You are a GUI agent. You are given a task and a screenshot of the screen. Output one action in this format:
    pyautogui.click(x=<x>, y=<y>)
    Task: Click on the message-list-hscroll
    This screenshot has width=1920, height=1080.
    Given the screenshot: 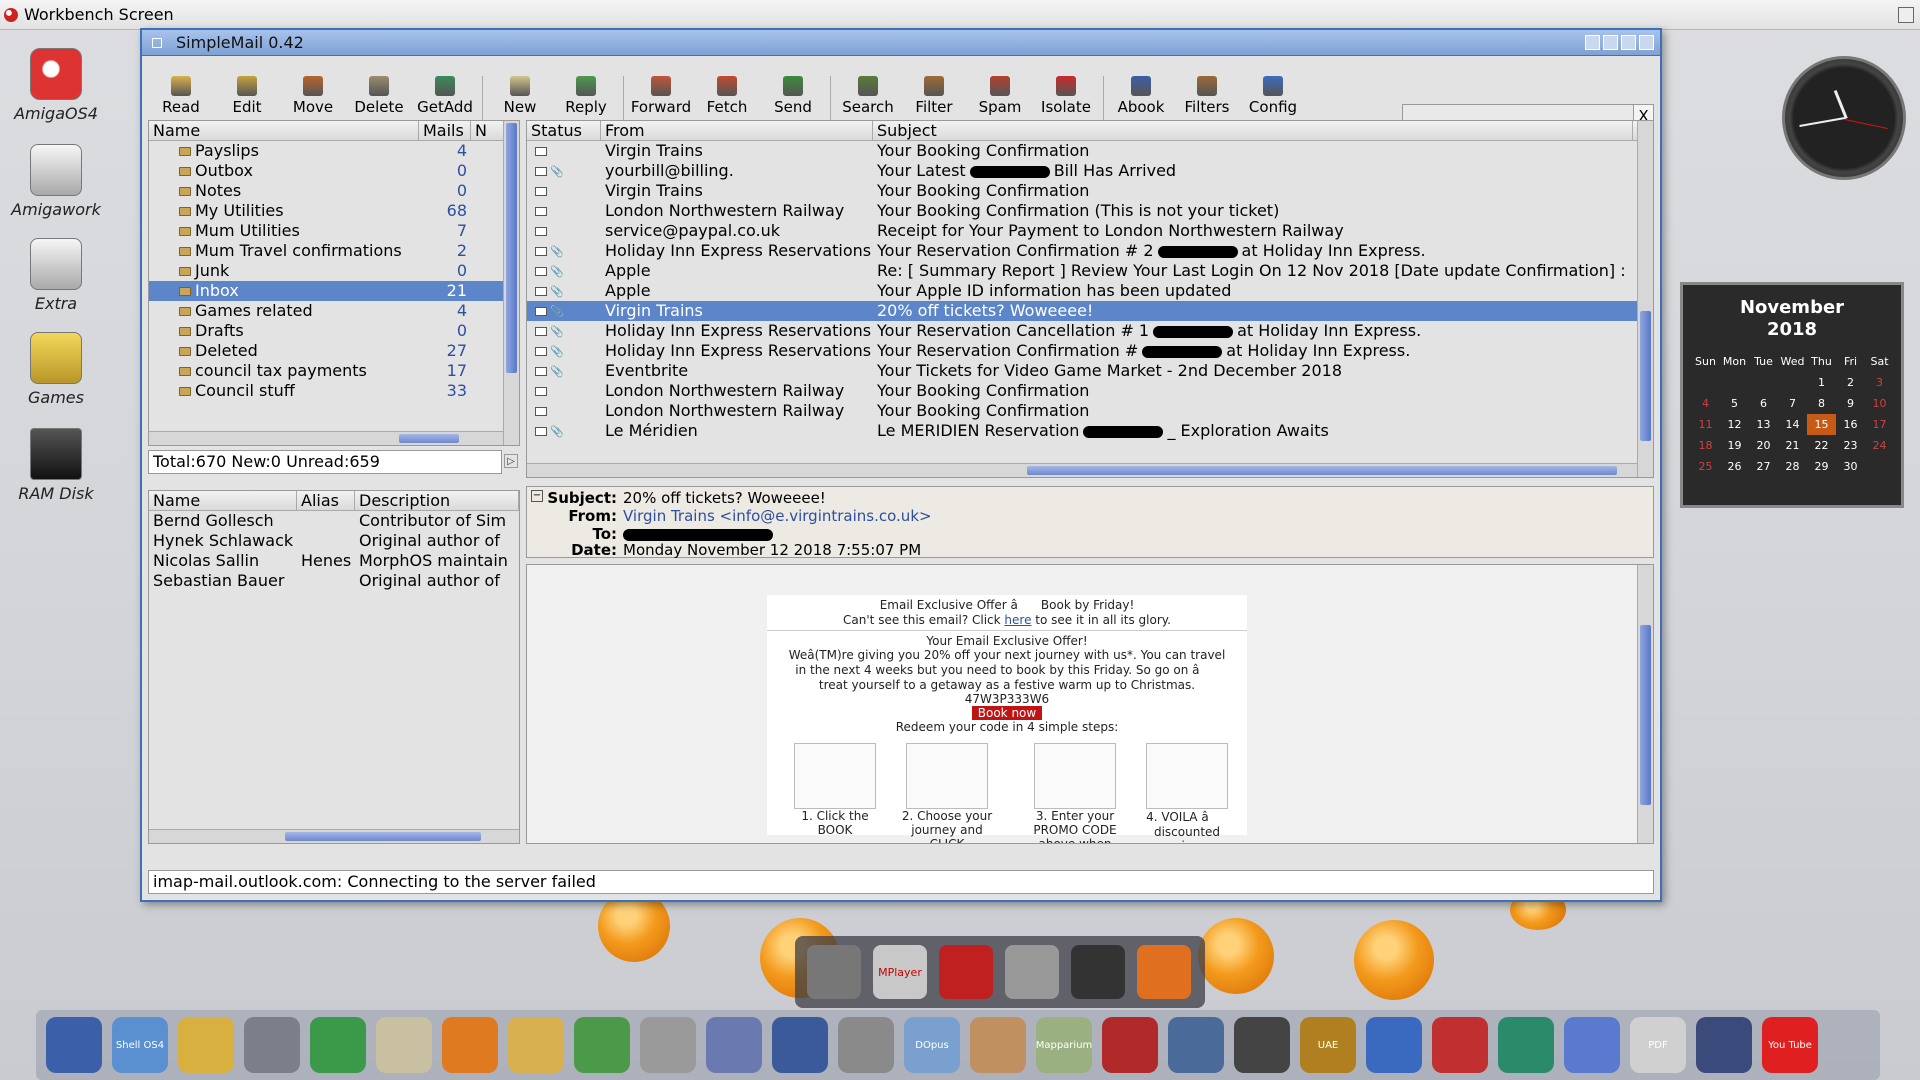 What is the action you would take?
    pyautogui.click(x=1082, y=470)
    